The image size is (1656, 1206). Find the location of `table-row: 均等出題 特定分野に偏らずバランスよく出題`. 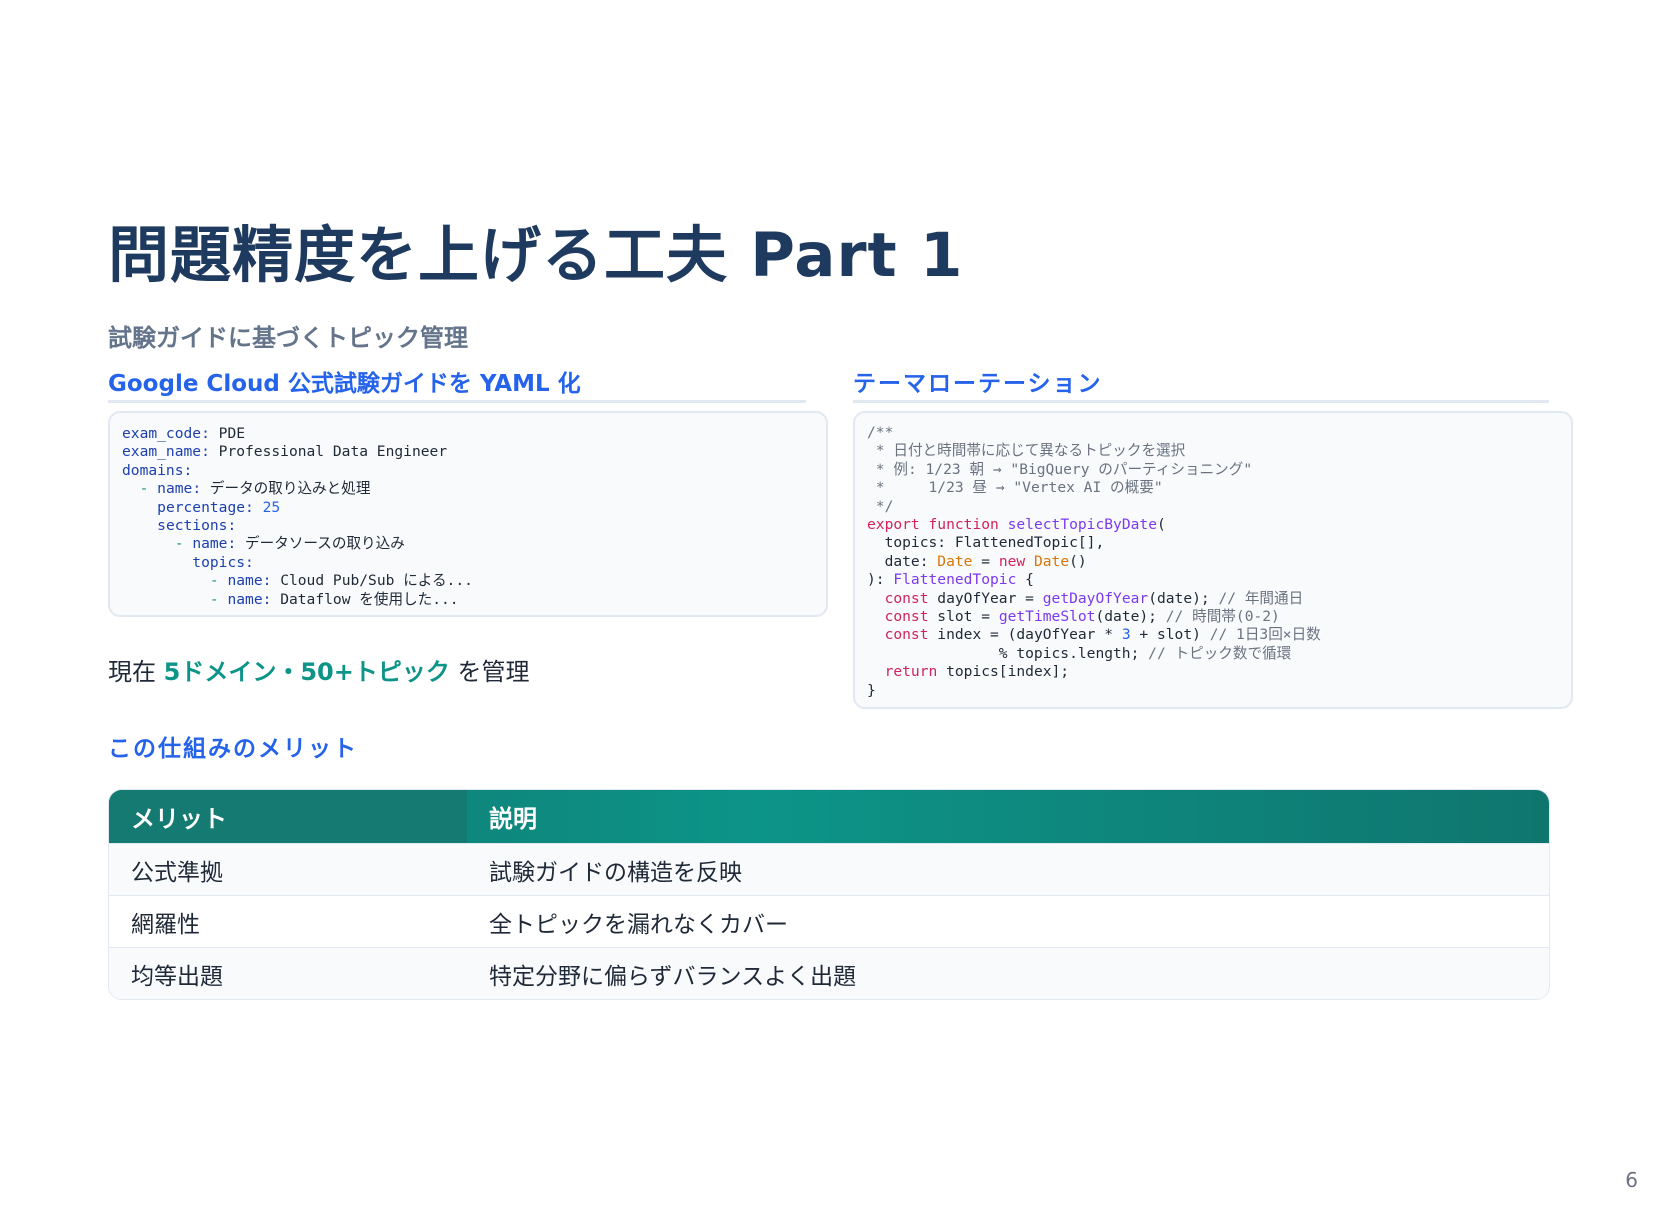

table-row: 均等出題 特定分野に偏らずバランスよく出題 is located at coordinates (829, 973).